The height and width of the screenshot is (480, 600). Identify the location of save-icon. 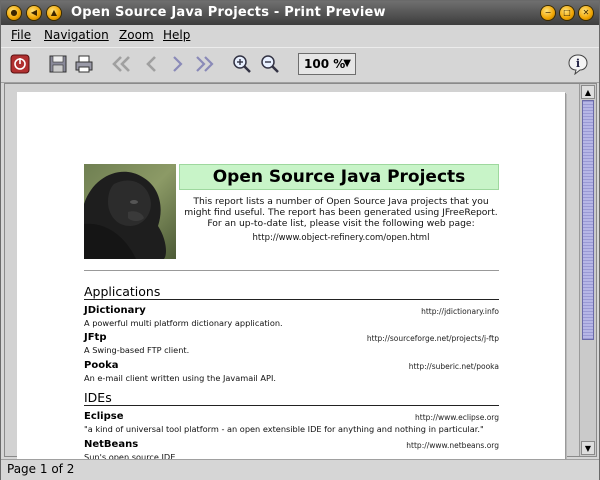
(58, 64).